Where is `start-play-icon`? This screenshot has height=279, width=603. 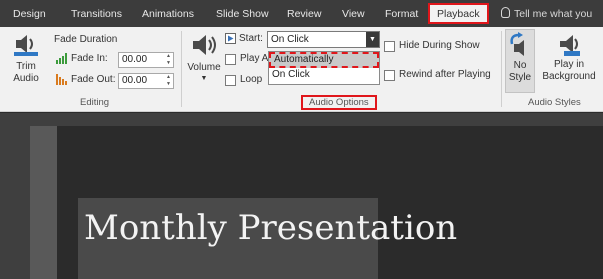 start-play-icon is located at coordinates (230, 38).